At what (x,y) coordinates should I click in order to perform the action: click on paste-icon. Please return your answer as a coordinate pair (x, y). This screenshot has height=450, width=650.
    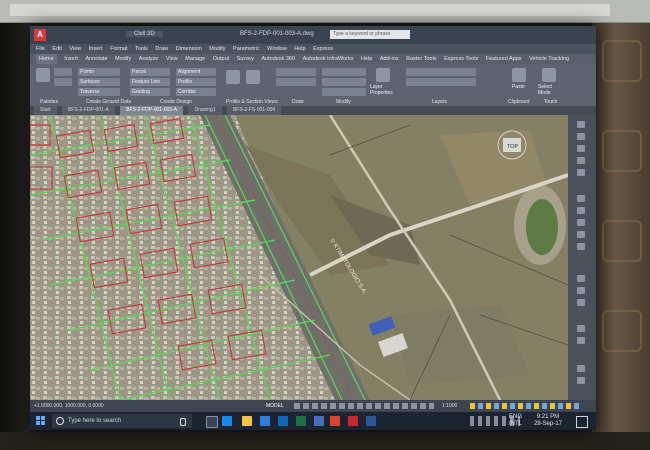
    Looking at the image, I should click on (519, 75).